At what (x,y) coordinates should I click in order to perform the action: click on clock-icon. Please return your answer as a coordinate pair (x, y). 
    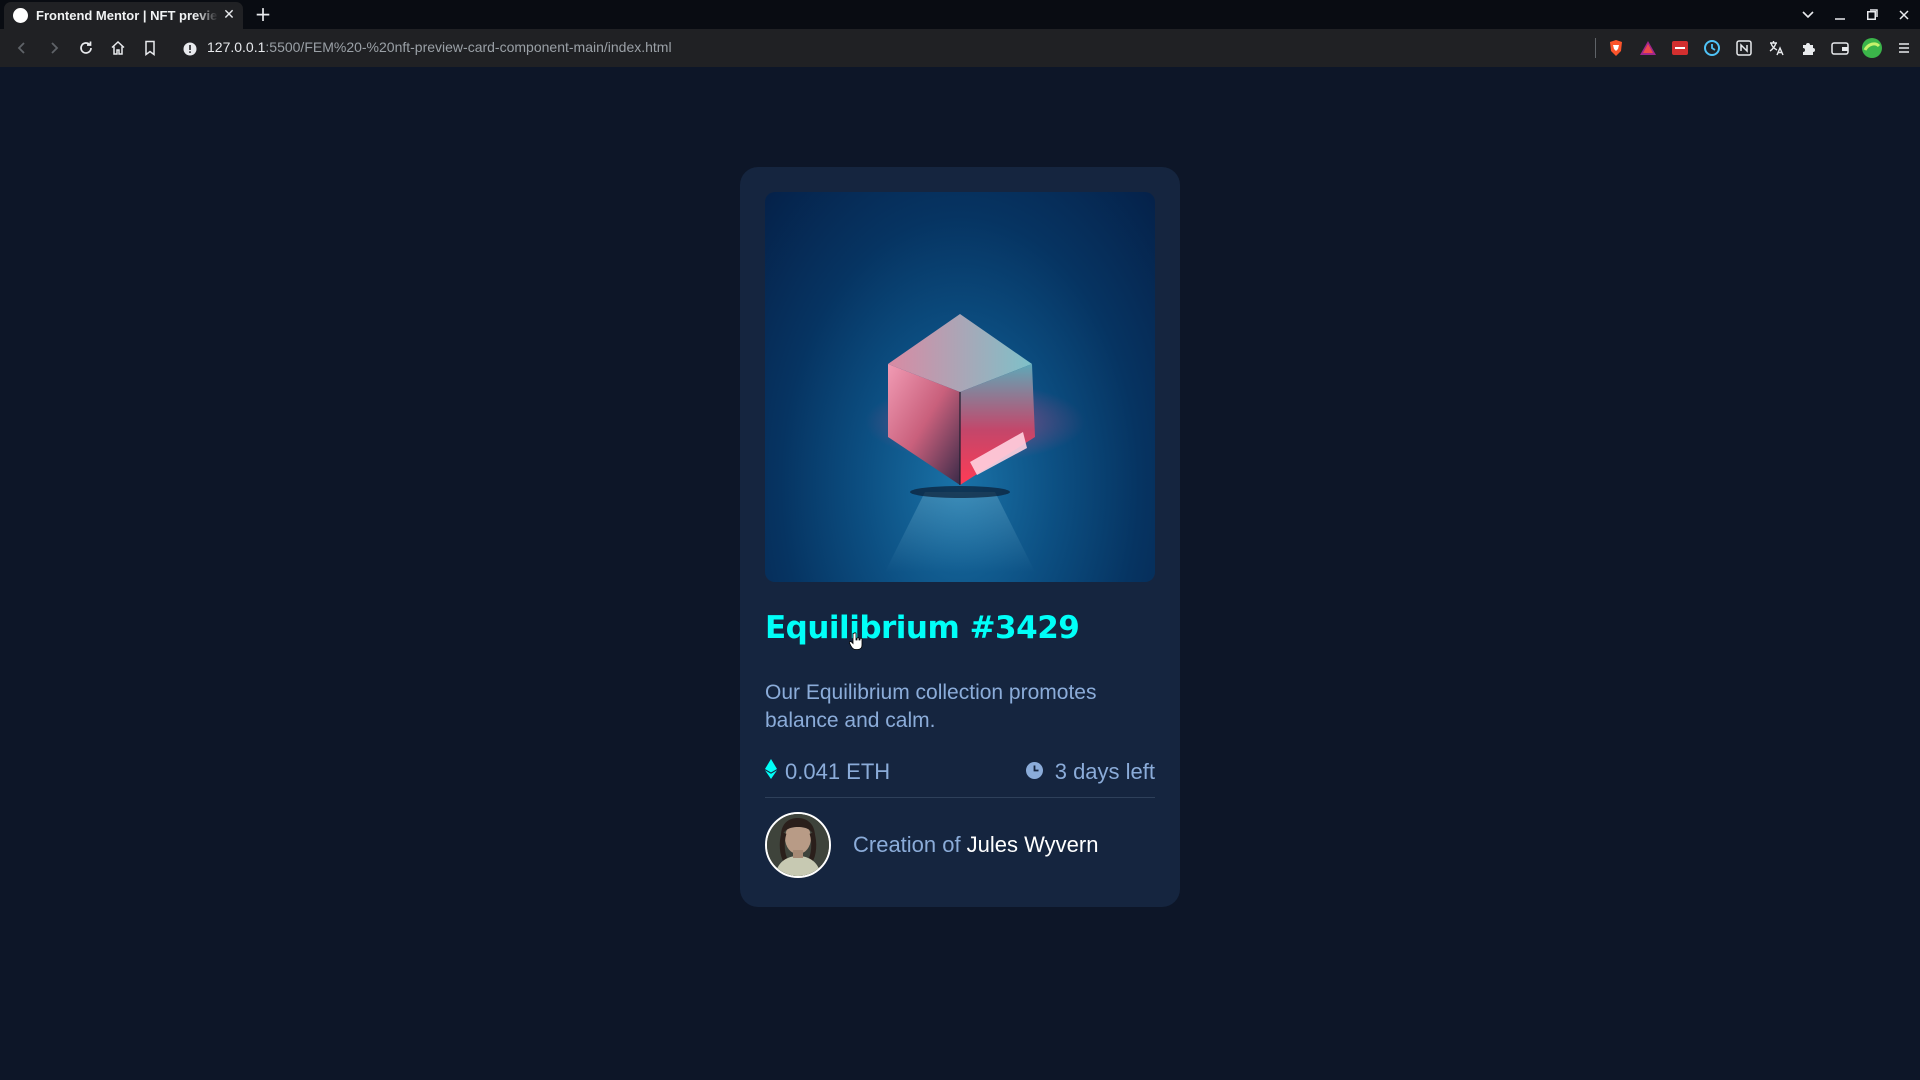
    Looking at the image, I should click on (1034, 772).